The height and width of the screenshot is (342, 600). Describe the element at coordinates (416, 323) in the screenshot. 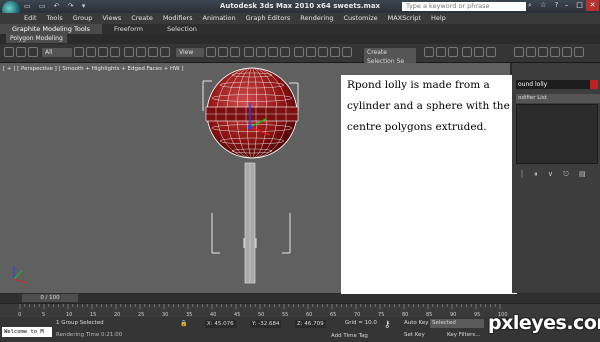

I see `auto-key-button: Auto Key` at that location.